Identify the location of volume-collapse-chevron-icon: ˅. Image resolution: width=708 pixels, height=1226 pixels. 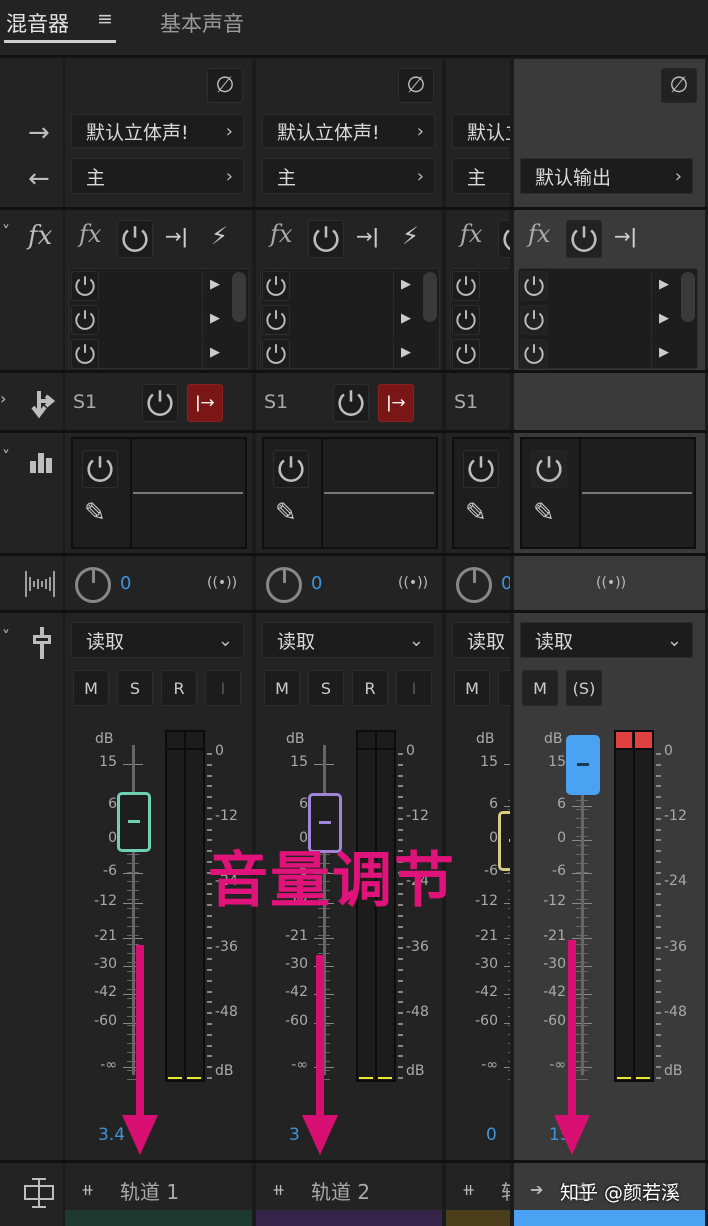
(6, 636).